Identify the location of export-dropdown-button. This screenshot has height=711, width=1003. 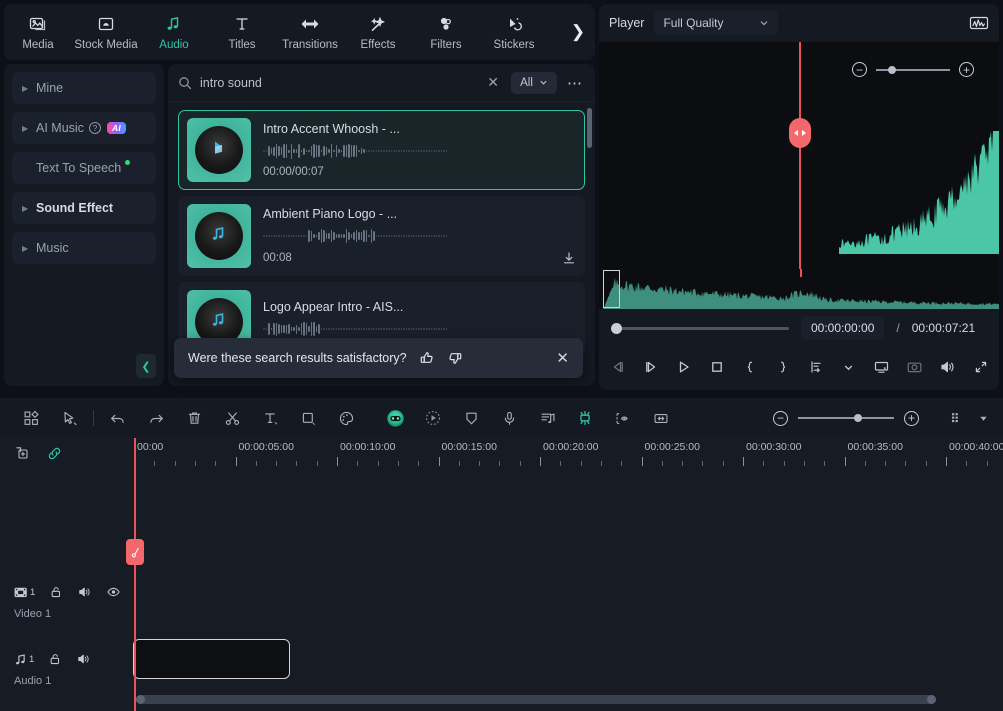
(849, 367).